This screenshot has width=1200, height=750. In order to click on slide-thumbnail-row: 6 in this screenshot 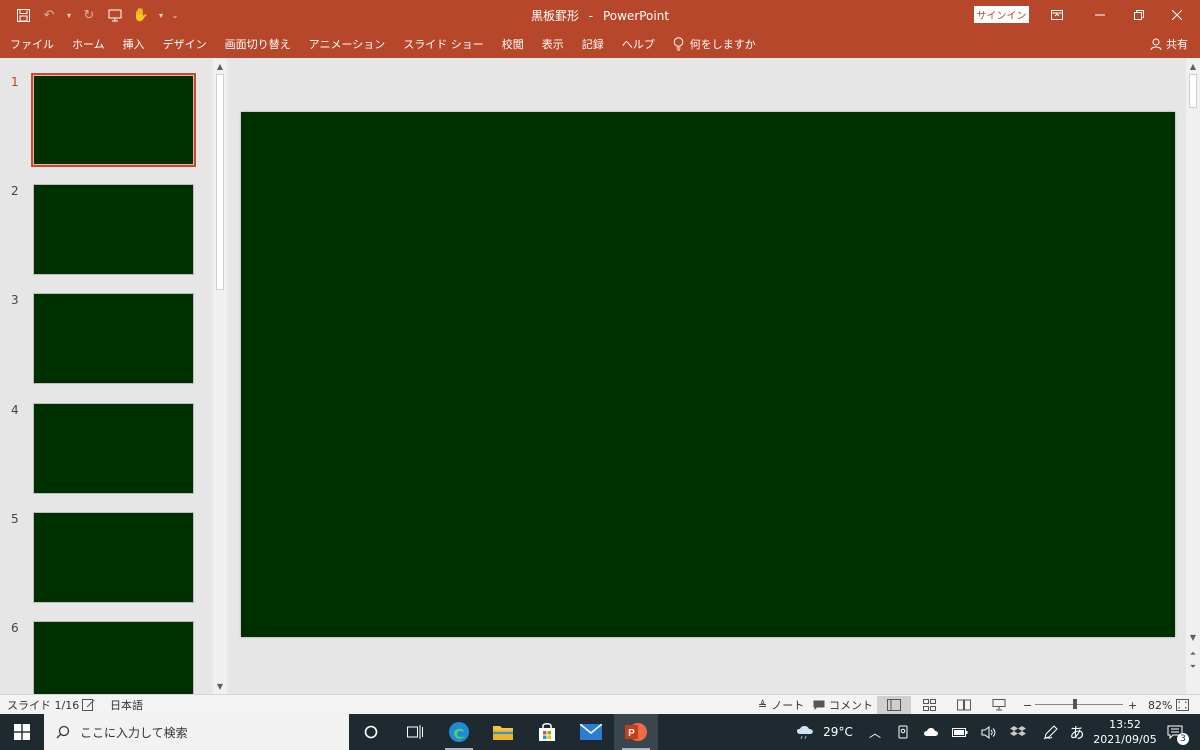, I will do `click(105, 657)`.